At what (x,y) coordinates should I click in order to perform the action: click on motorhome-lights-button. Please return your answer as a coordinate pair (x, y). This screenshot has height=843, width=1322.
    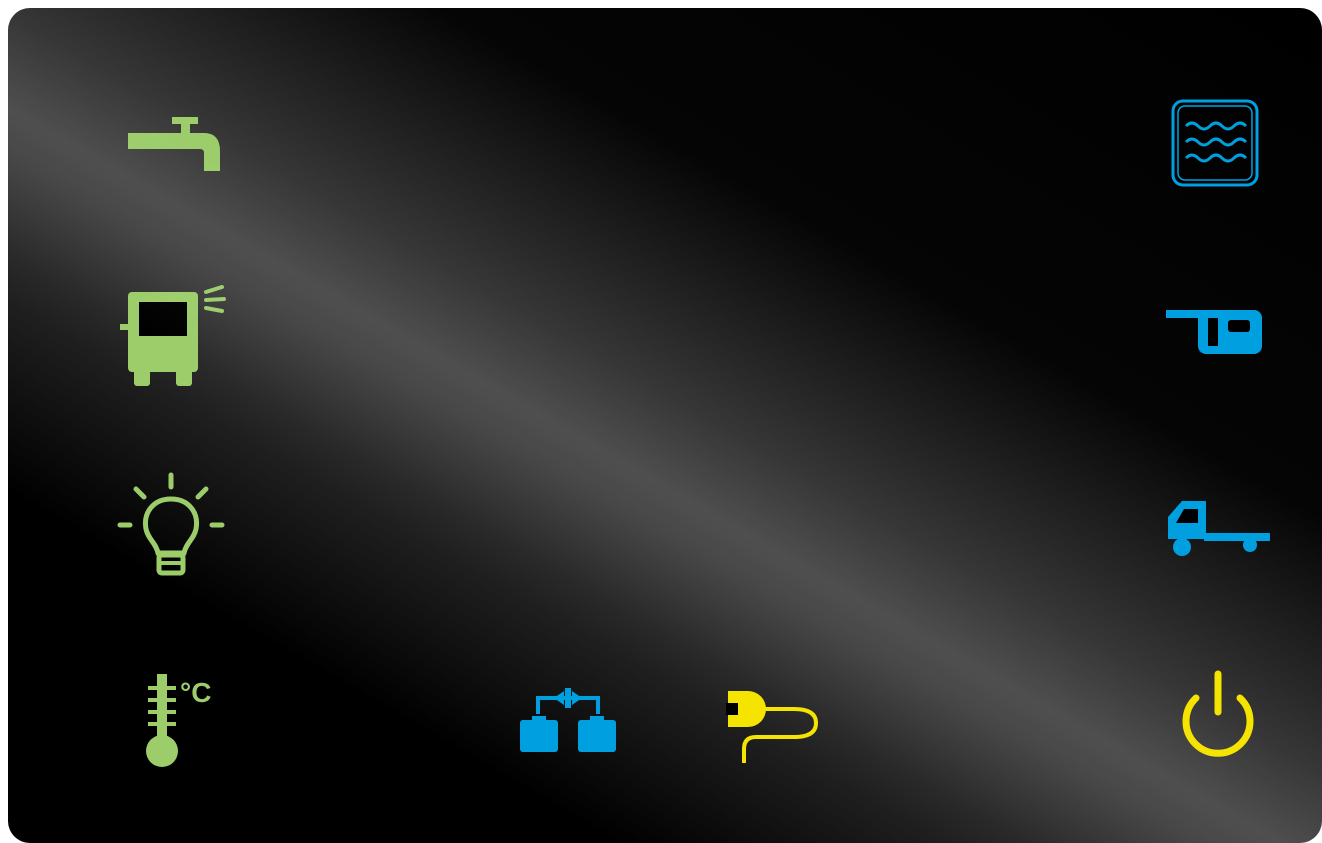
    Looking at the image, I should click on (172, 333).